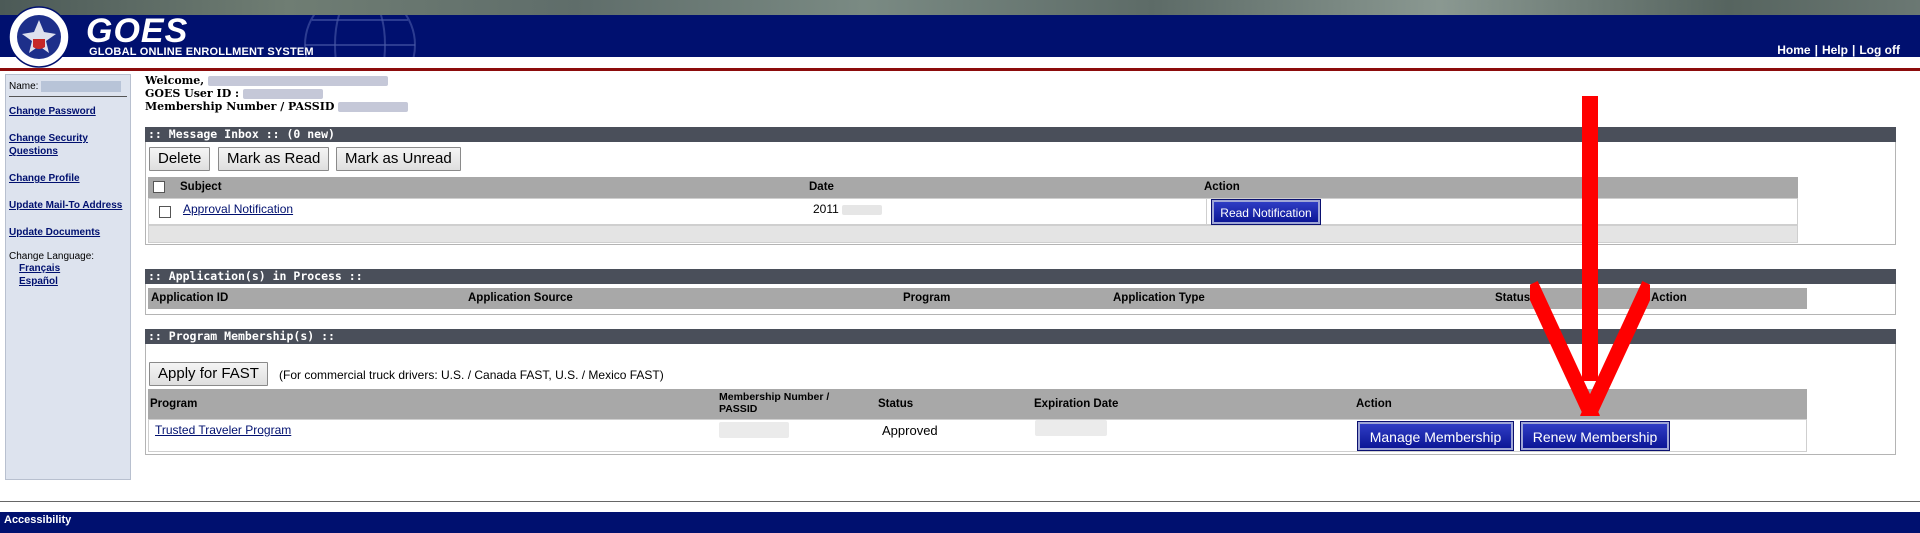 The height and width of the screenshot is (533, 1920). I want to click on row-checkbox, so click(165, 212).